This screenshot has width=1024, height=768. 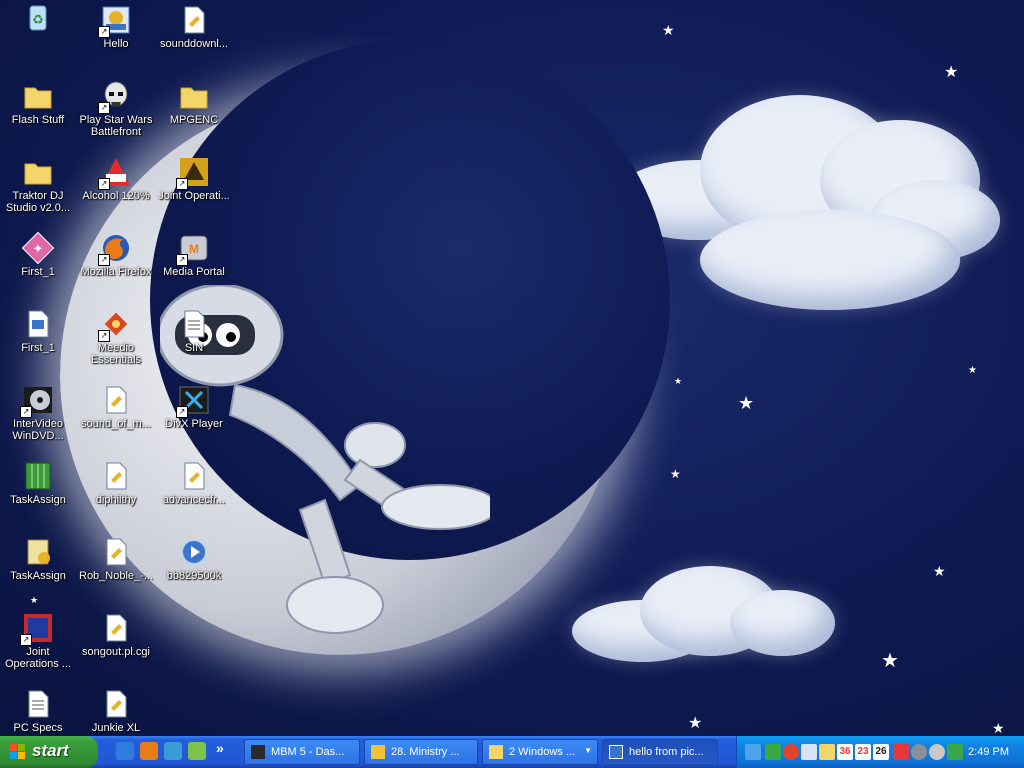 I want to click on desktop-icon-alcohol: ↗ Alcohol 120%, so click(x=116, y=179).